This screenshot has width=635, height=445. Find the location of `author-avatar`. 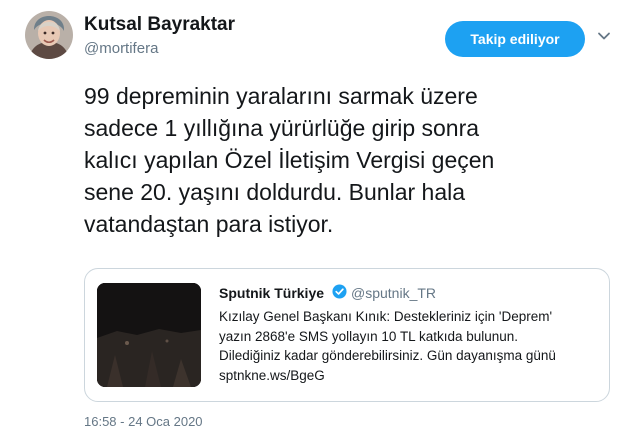

author-avatar is located at coordinates (49, 35).